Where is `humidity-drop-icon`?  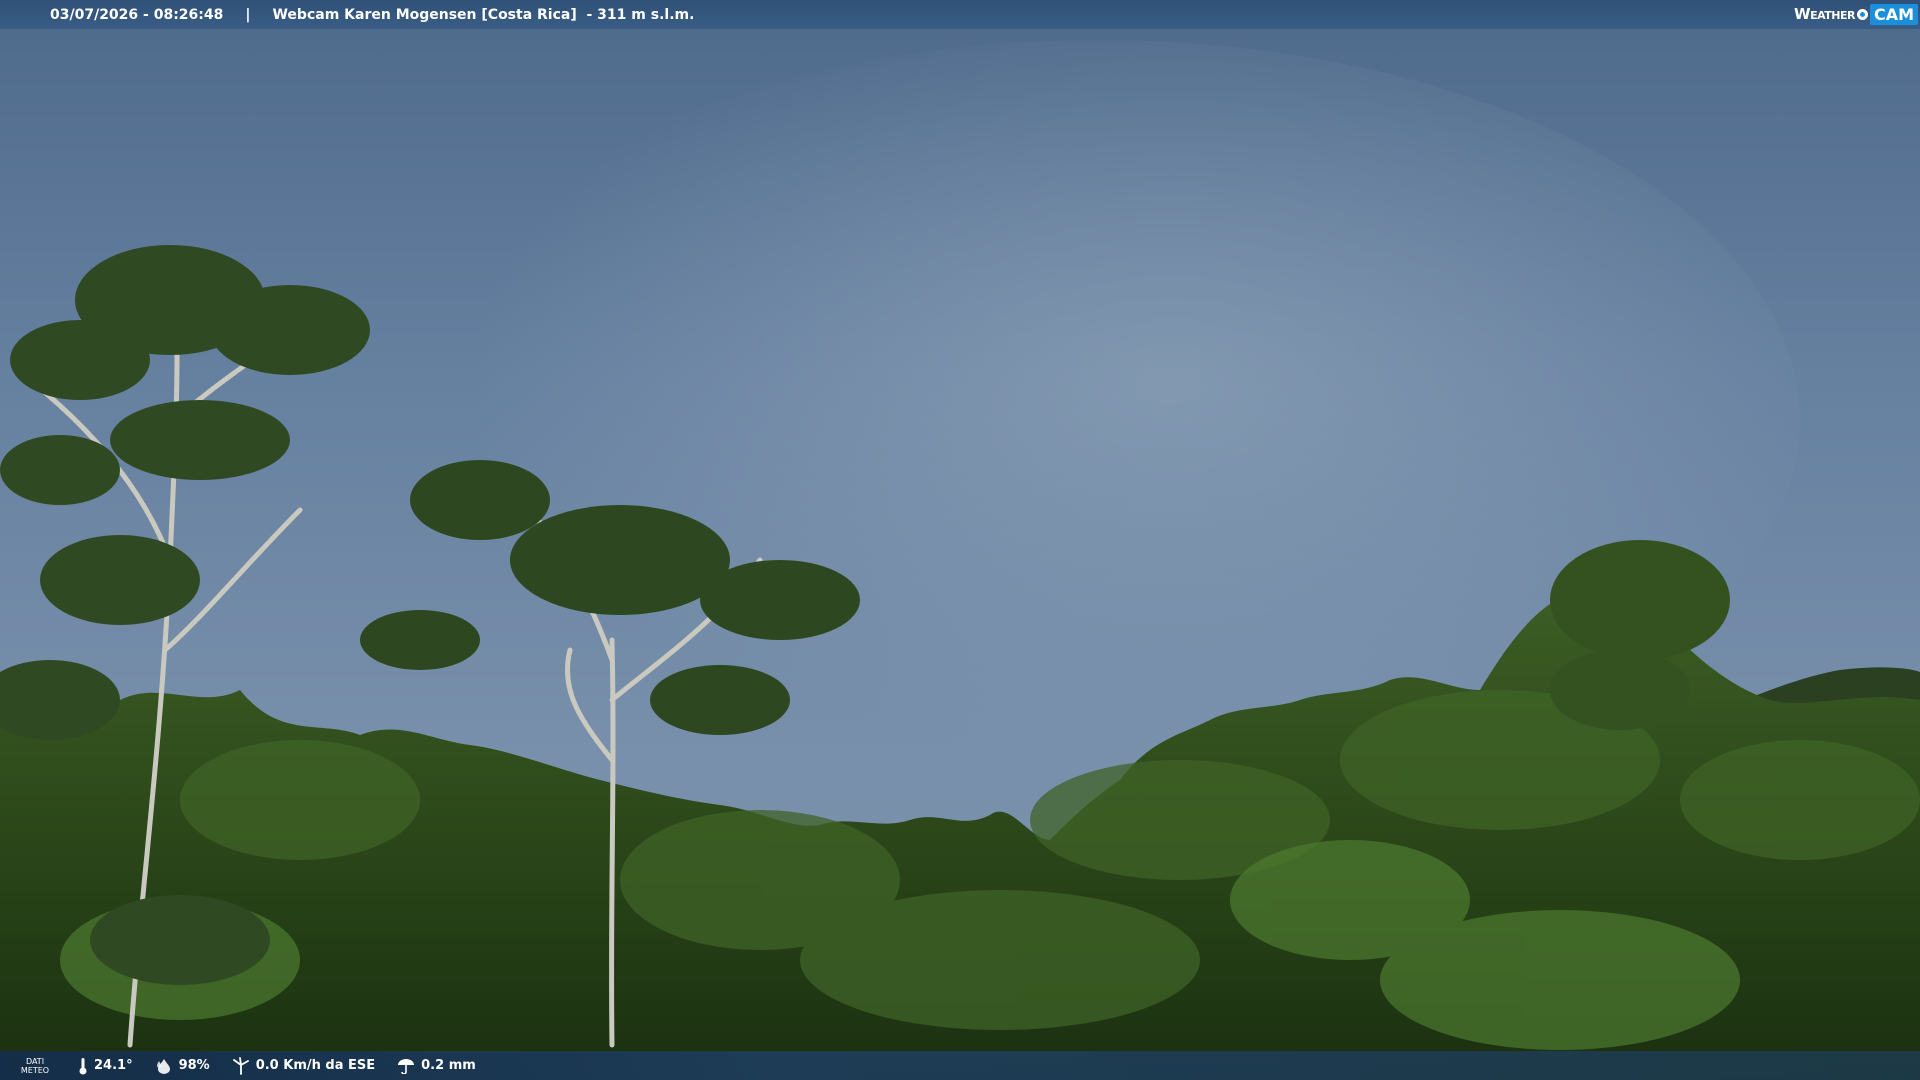 humidity-drop-icon is located at coordinates (163, 1066).